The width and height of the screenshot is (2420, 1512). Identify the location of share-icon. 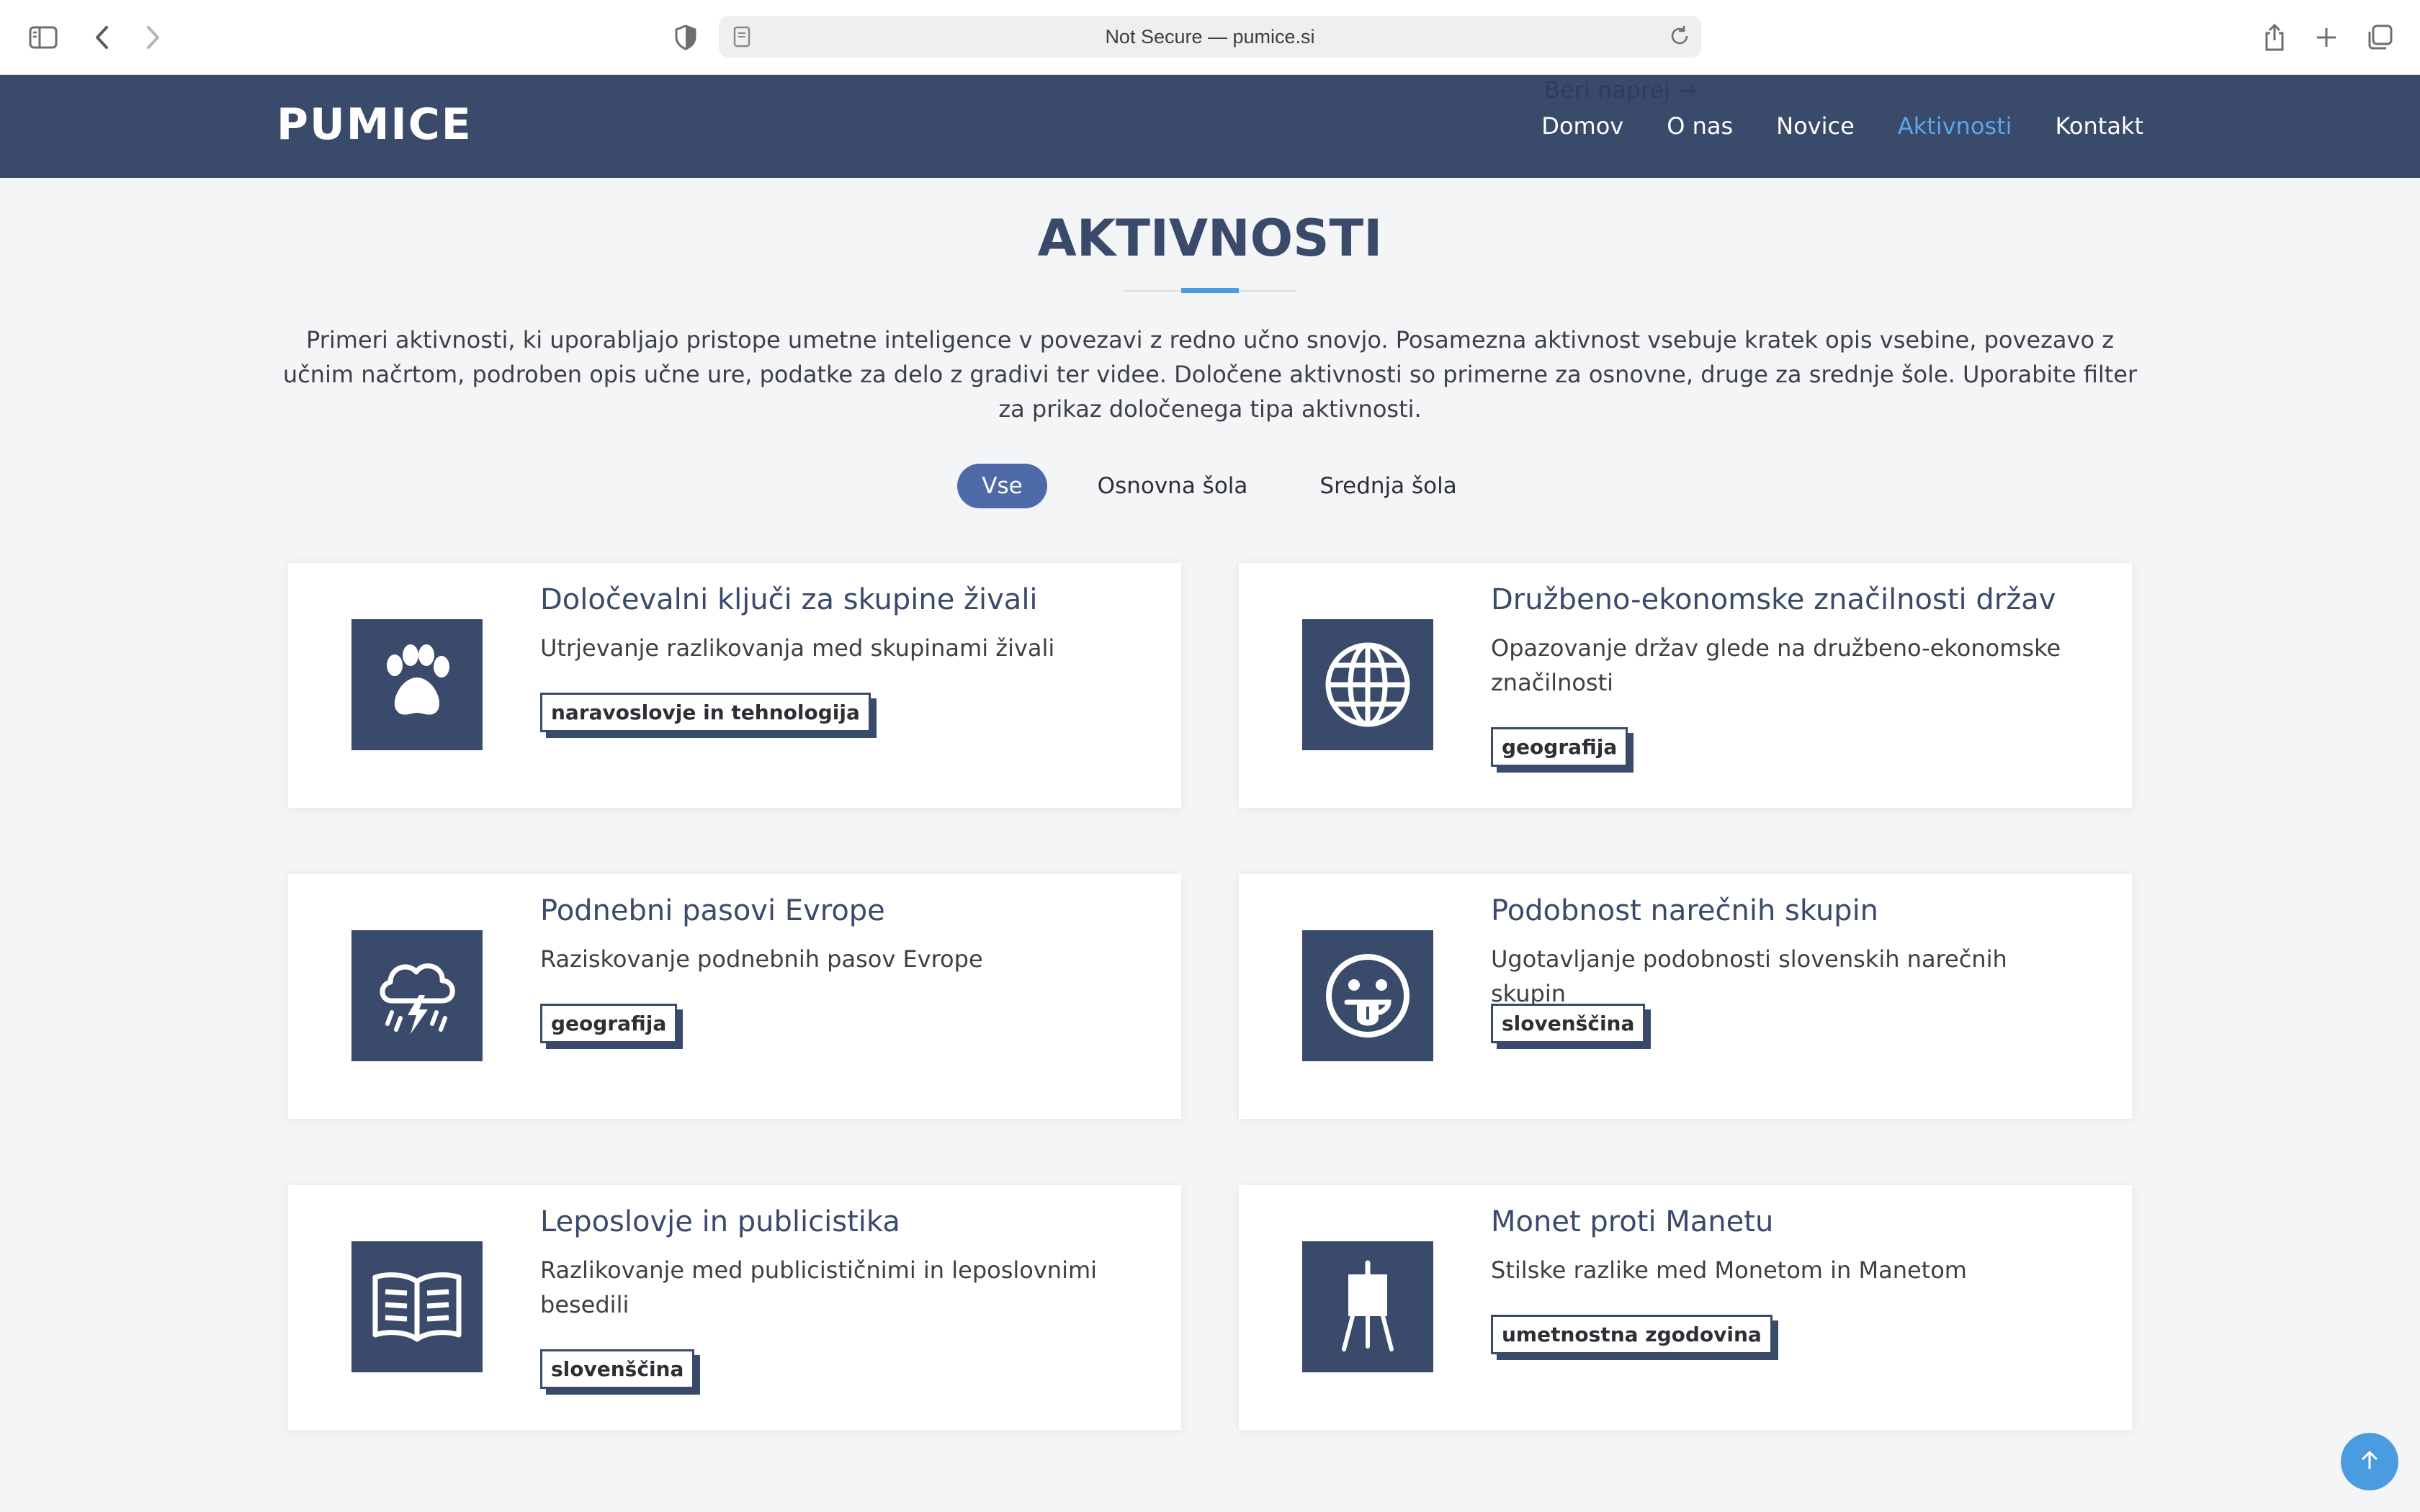
(2274, 37).